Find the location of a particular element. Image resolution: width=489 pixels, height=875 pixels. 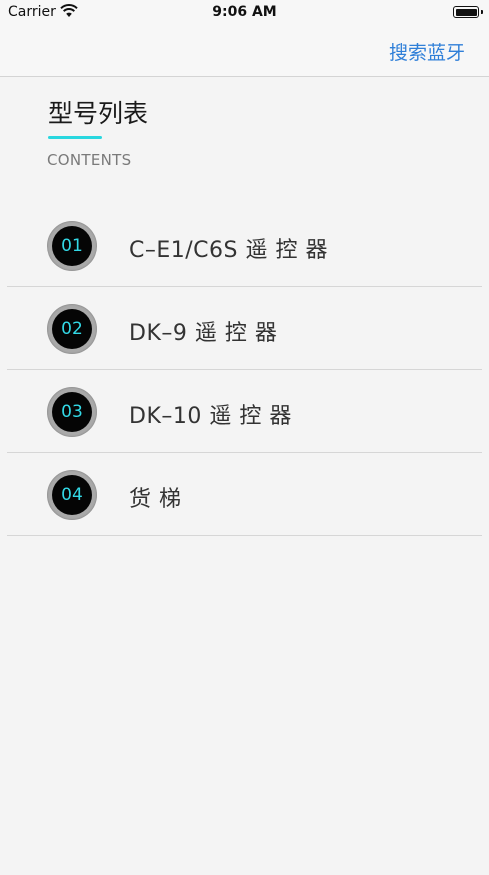

navigation-bar: 搜索蓝牙 is located at coordinates (244, 51).